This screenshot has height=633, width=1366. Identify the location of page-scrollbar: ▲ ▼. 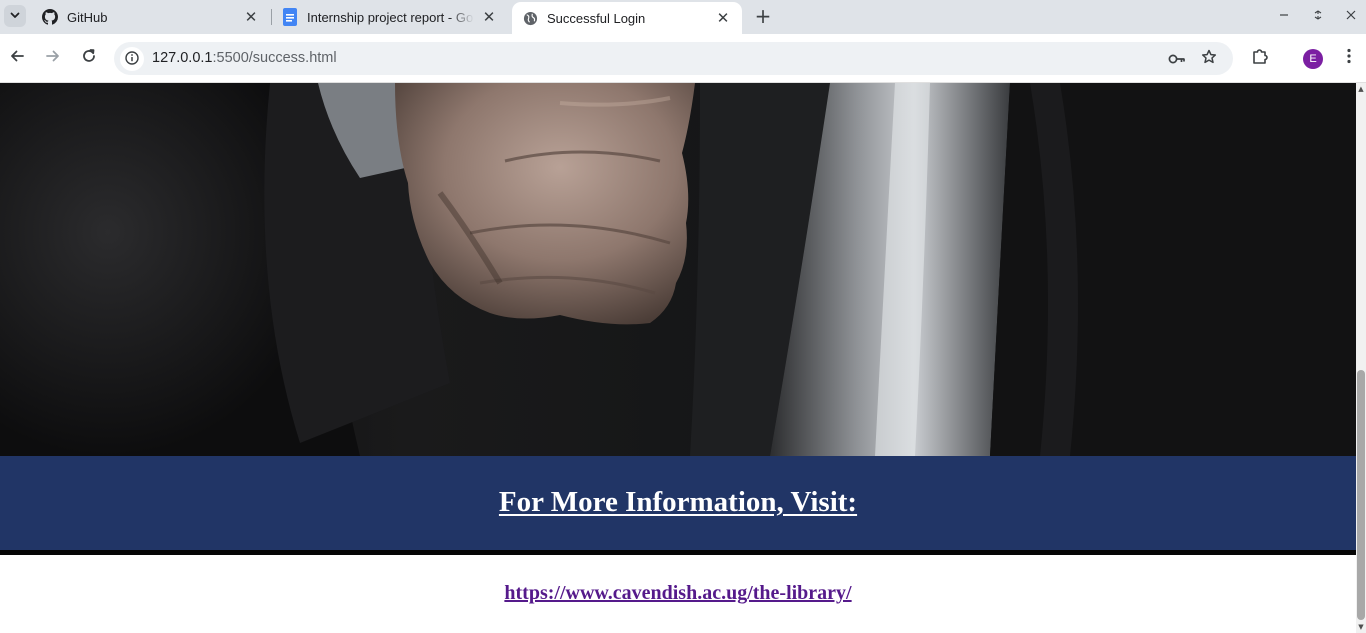
(1361, 358).